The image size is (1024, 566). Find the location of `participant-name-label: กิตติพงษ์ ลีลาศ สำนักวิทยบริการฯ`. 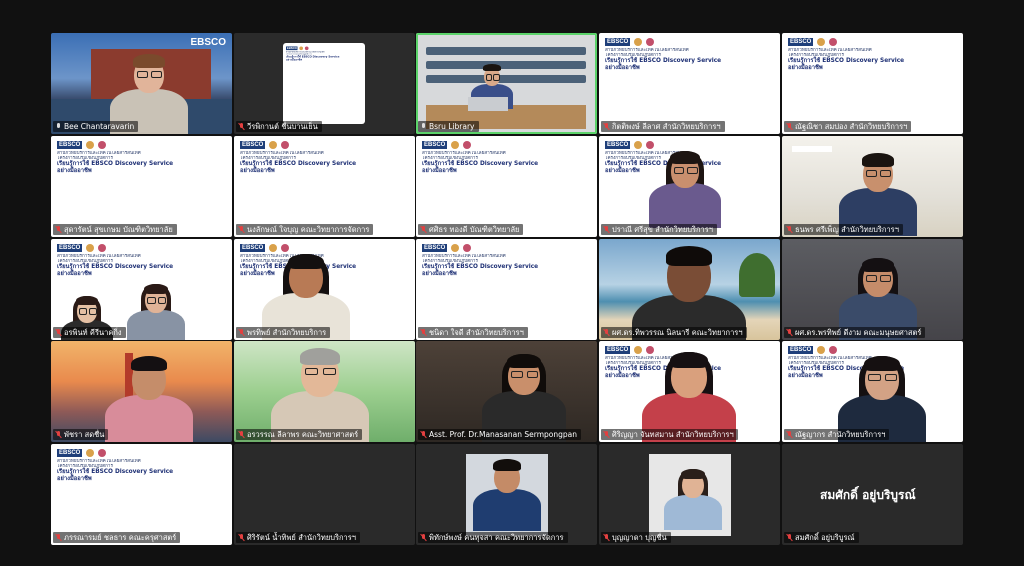

participant-name-label: กิตติพงษ์ ลีลาศ สำนักวิทยบริการฯ is located at coordinates (663, 126).